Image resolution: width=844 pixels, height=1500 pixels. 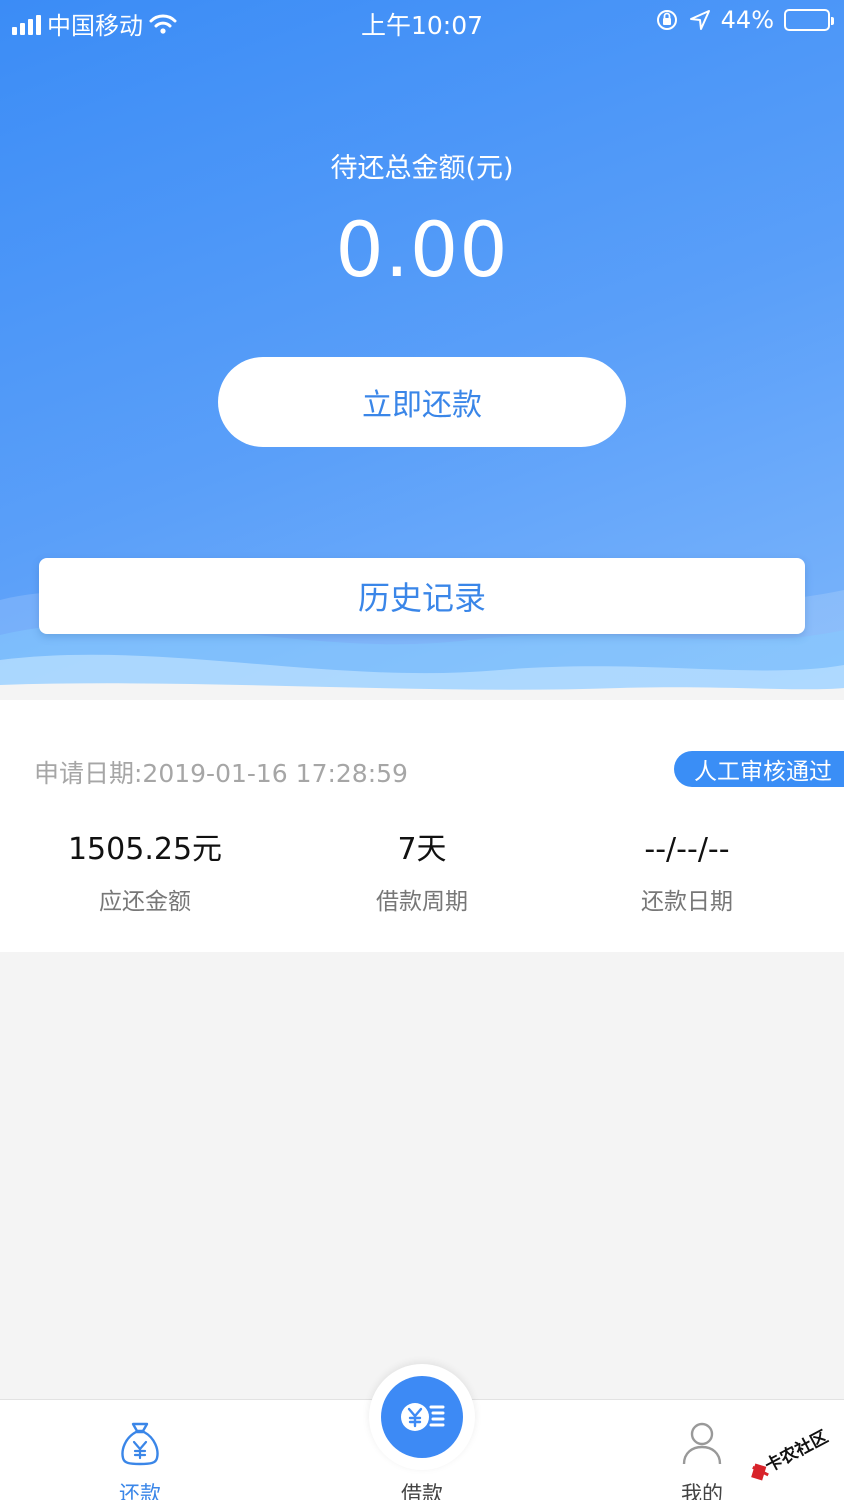 I want to click on tab-repay: 还款, so click(x=140, y=1459).